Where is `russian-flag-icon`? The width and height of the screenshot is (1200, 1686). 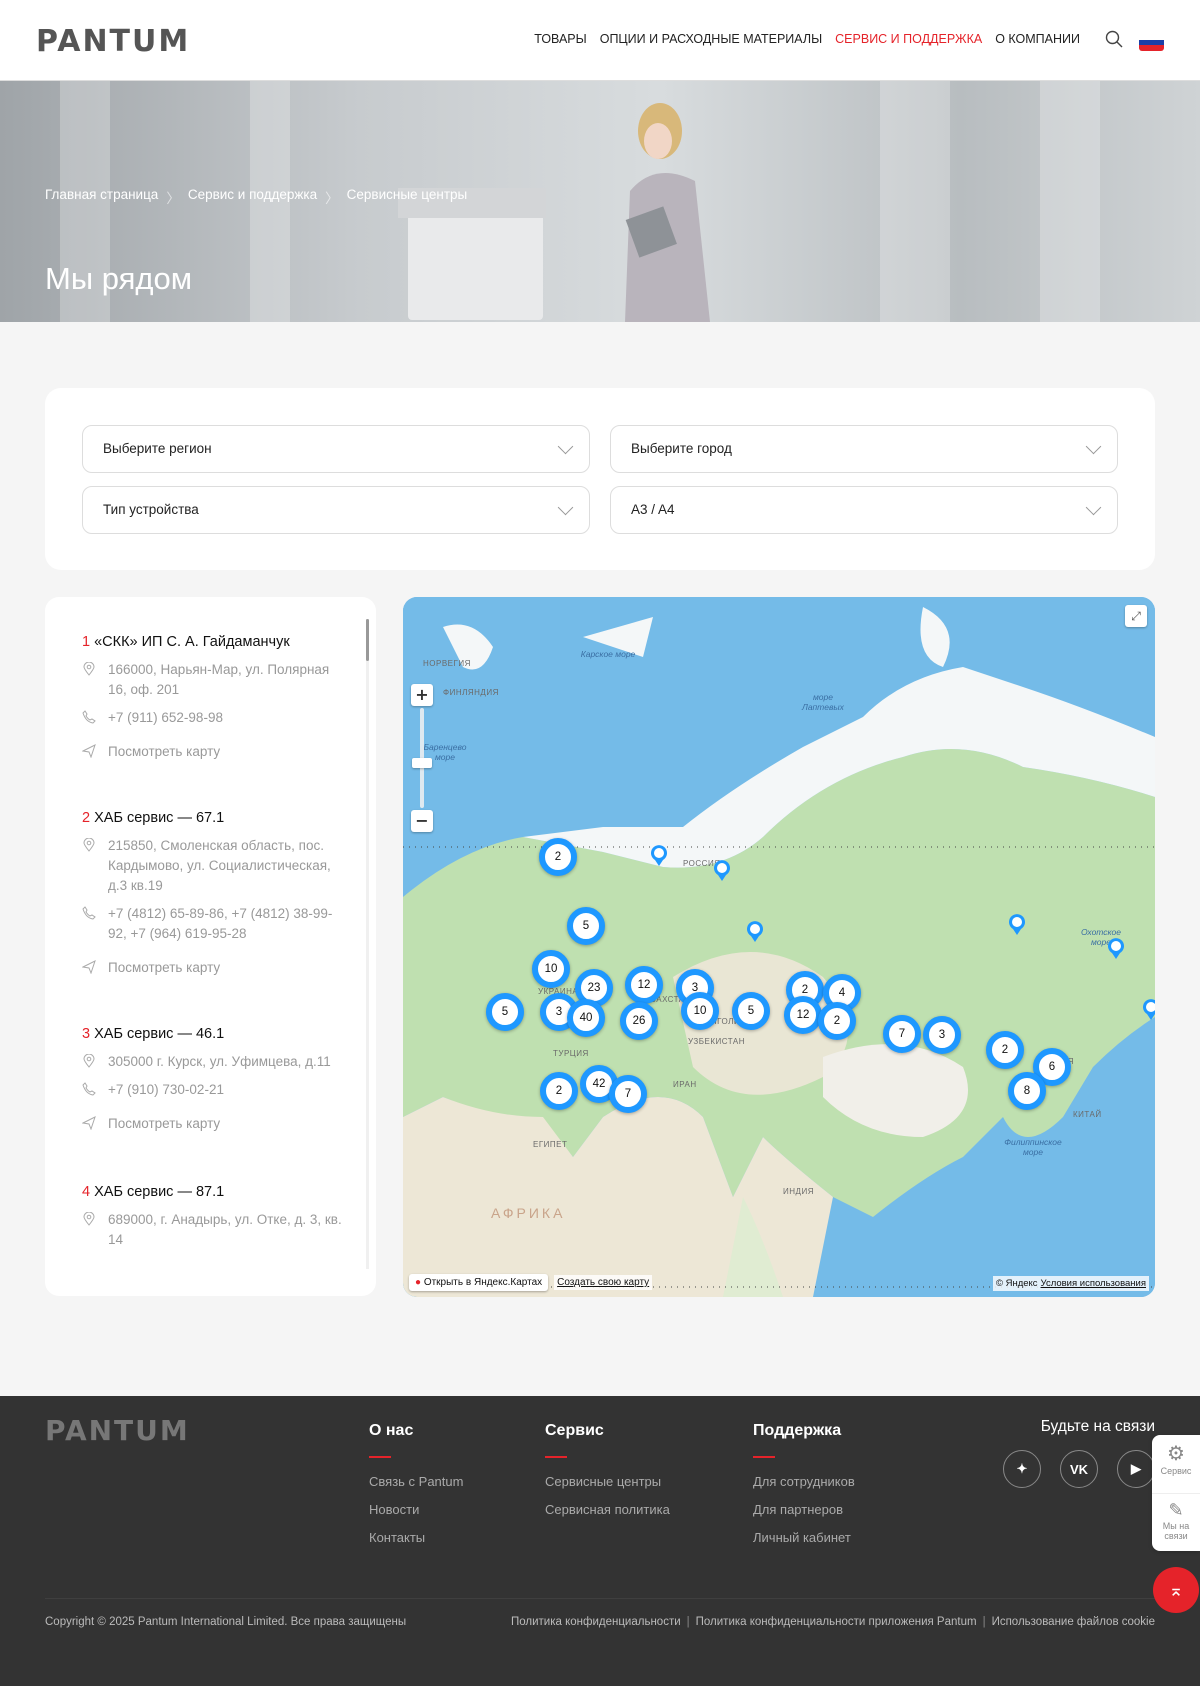 russian-flag-icon is located at coordinates (1151, 42).